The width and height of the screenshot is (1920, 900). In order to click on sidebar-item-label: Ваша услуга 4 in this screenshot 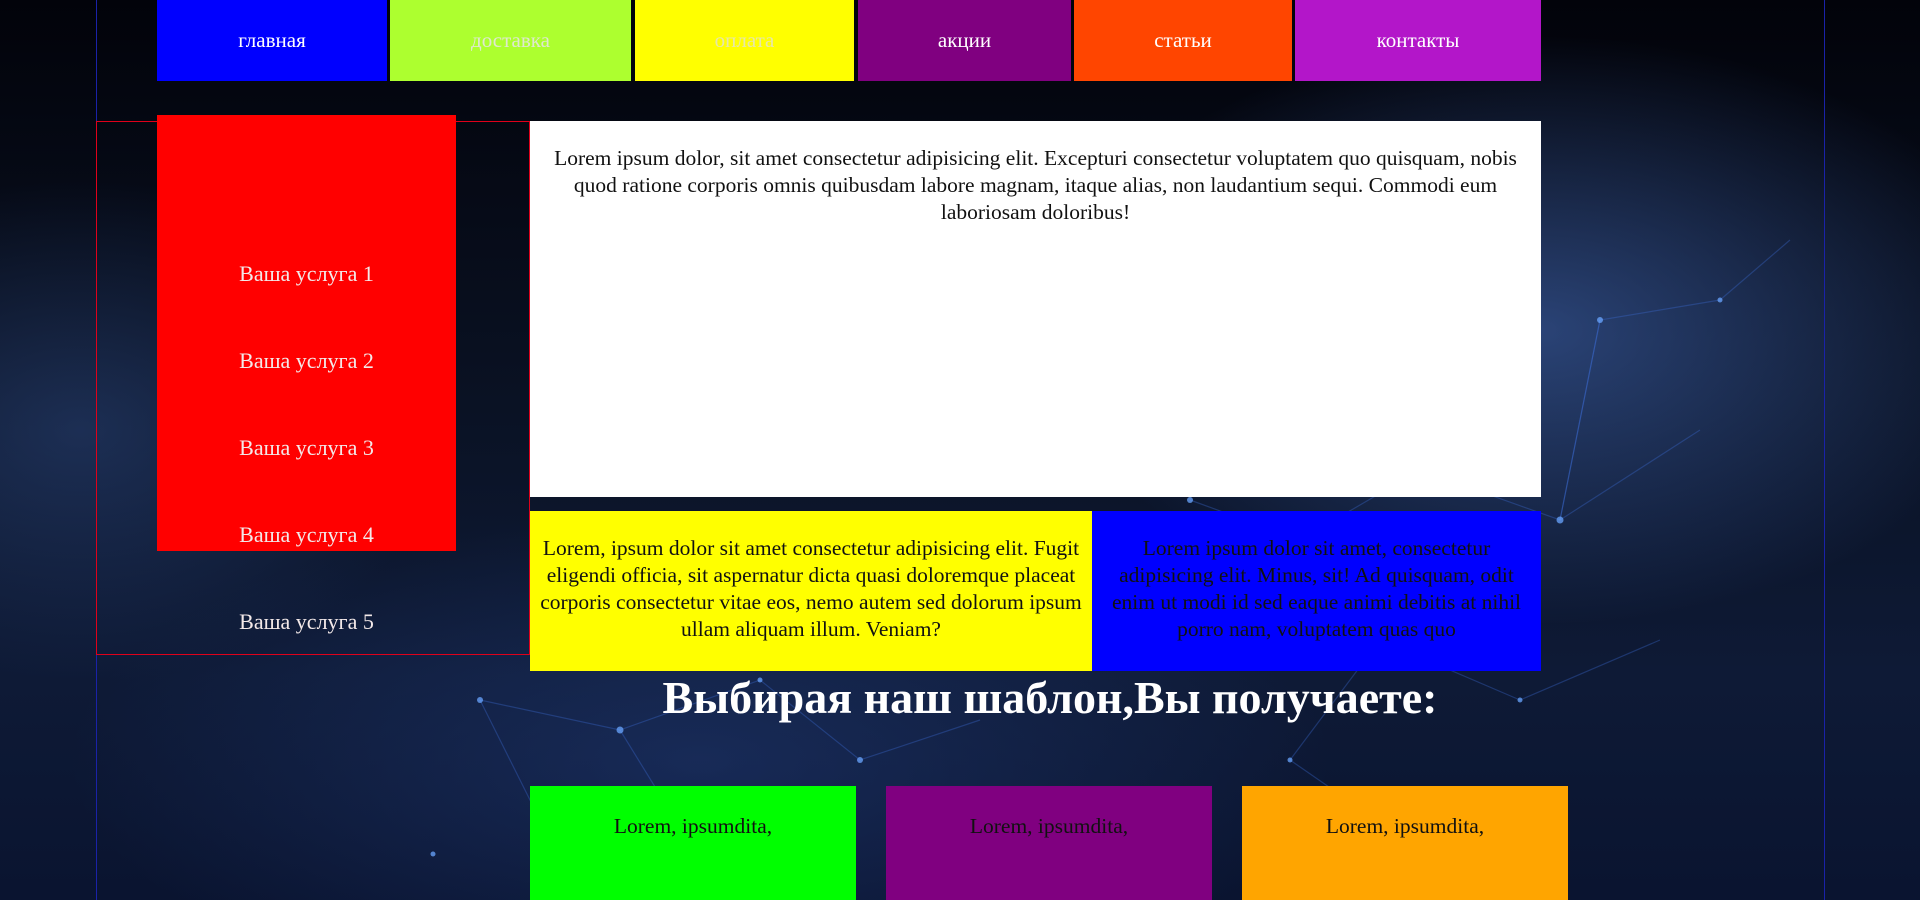, I will do `click(306, 534)`.